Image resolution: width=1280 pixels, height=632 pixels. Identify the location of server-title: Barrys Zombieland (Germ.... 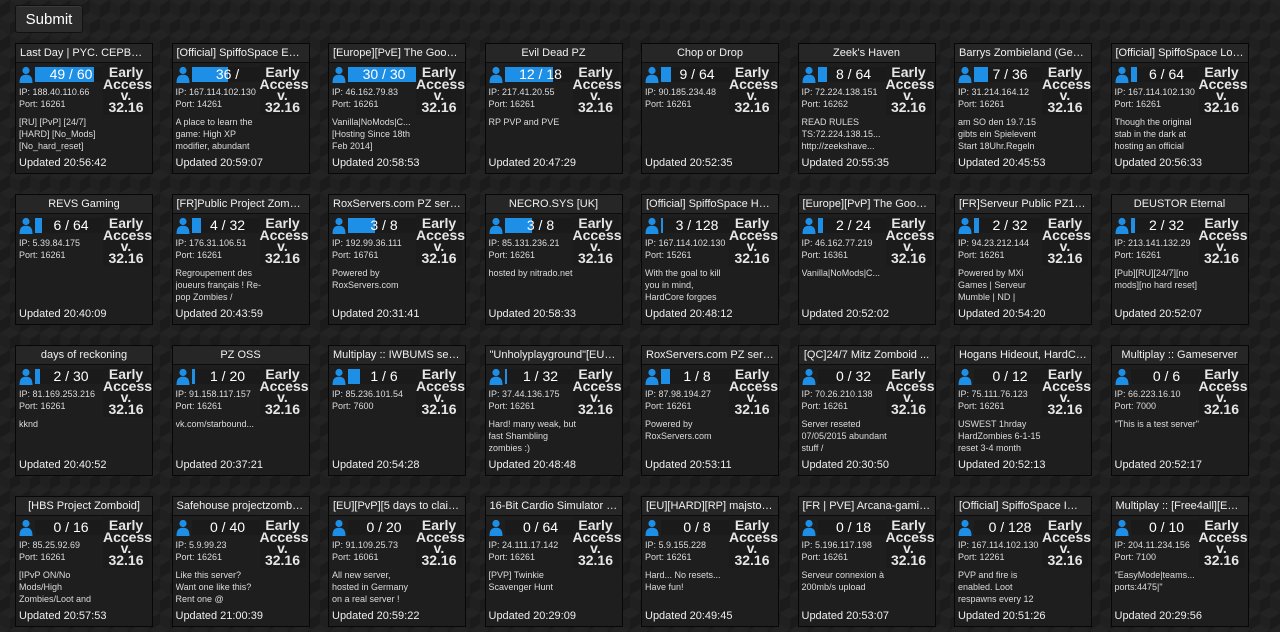
(1023, 53).